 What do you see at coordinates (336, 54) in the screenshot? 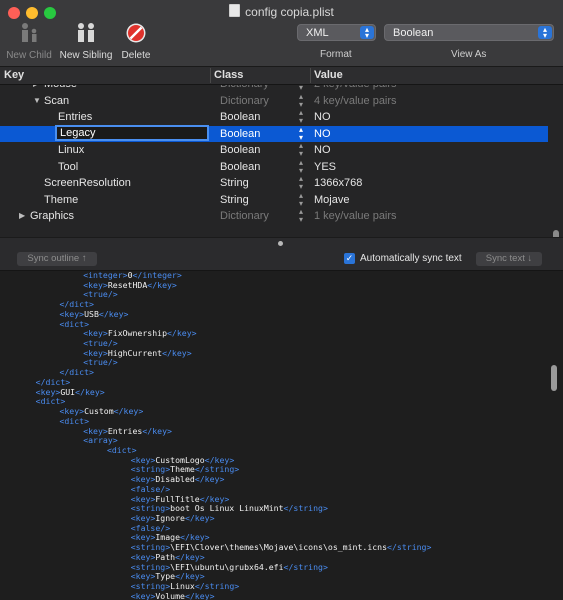
I see `format-caption: Format` at bounding box center [336, 54].